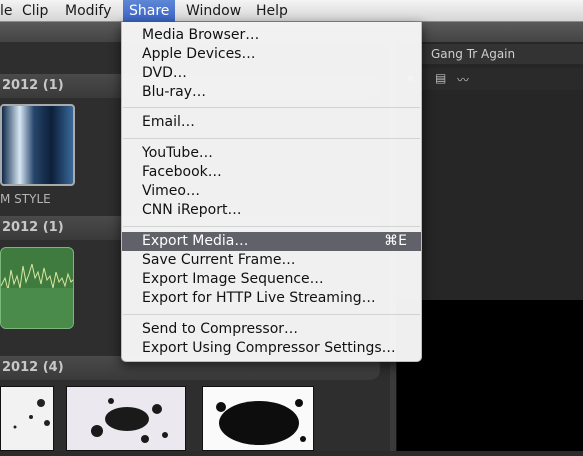 This screenshot has width=583, height=456. Describe the element at coordinates (37, 295) in the screenshot. I see `waveform-icon` at that location.